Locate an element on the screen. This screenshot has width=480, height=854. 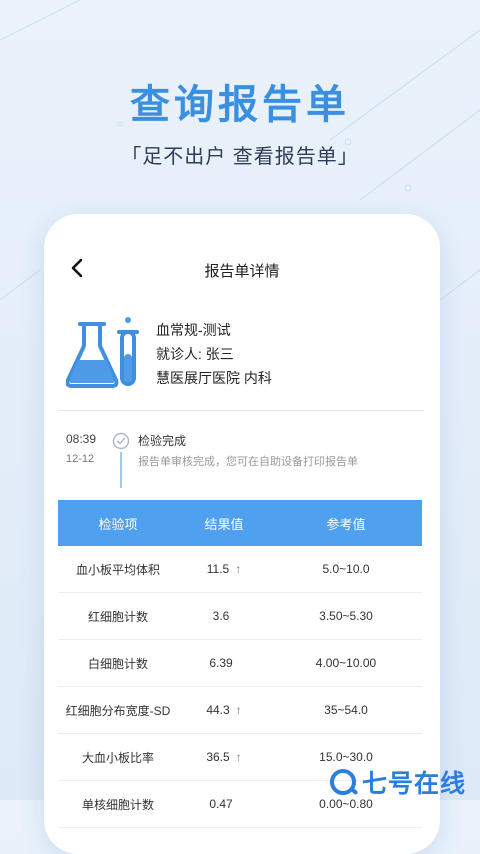
divider is located at coordinates (241, 410).